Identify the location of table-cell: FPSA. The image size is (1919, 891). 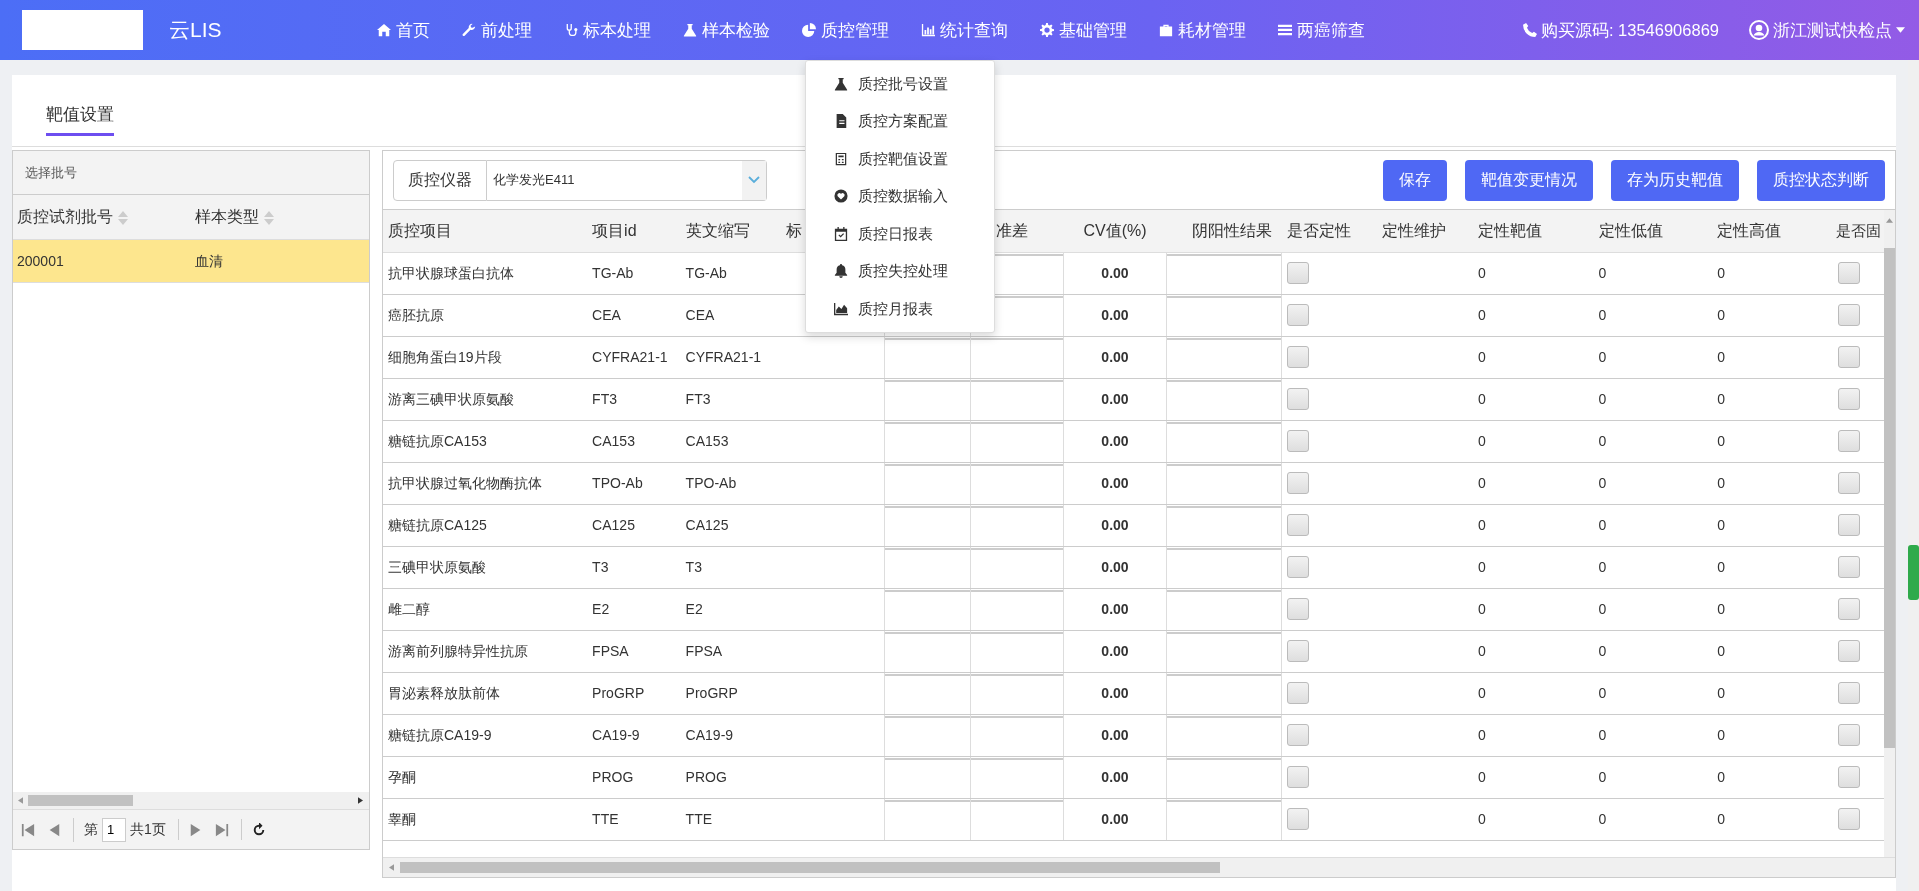
(634, 651).